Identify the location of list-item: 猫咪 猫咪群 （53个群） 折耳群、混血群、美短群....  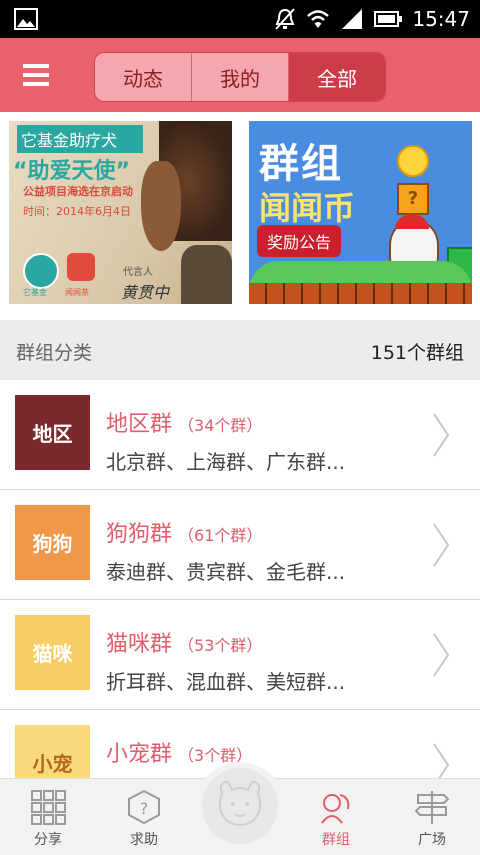
(240, 655).